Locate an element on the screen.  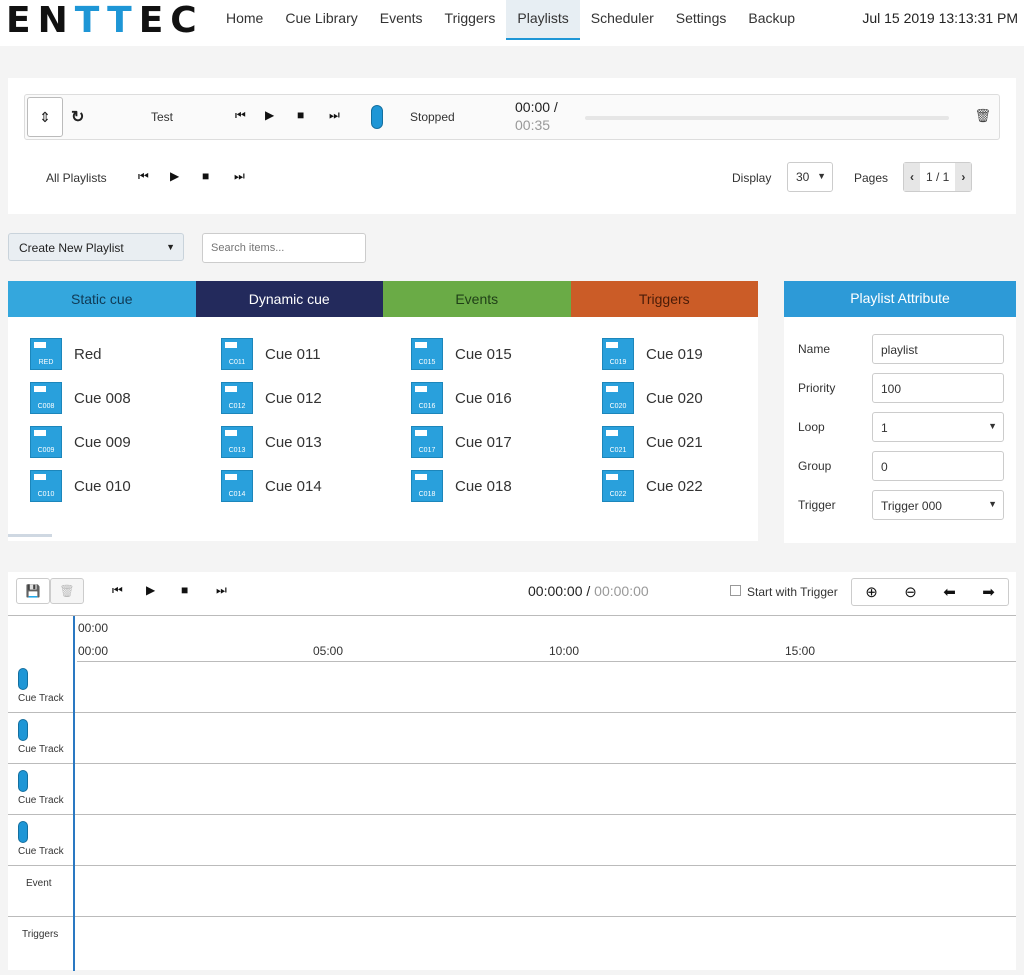
nav-playlists: Playlists is located at coordinates (543, 20).